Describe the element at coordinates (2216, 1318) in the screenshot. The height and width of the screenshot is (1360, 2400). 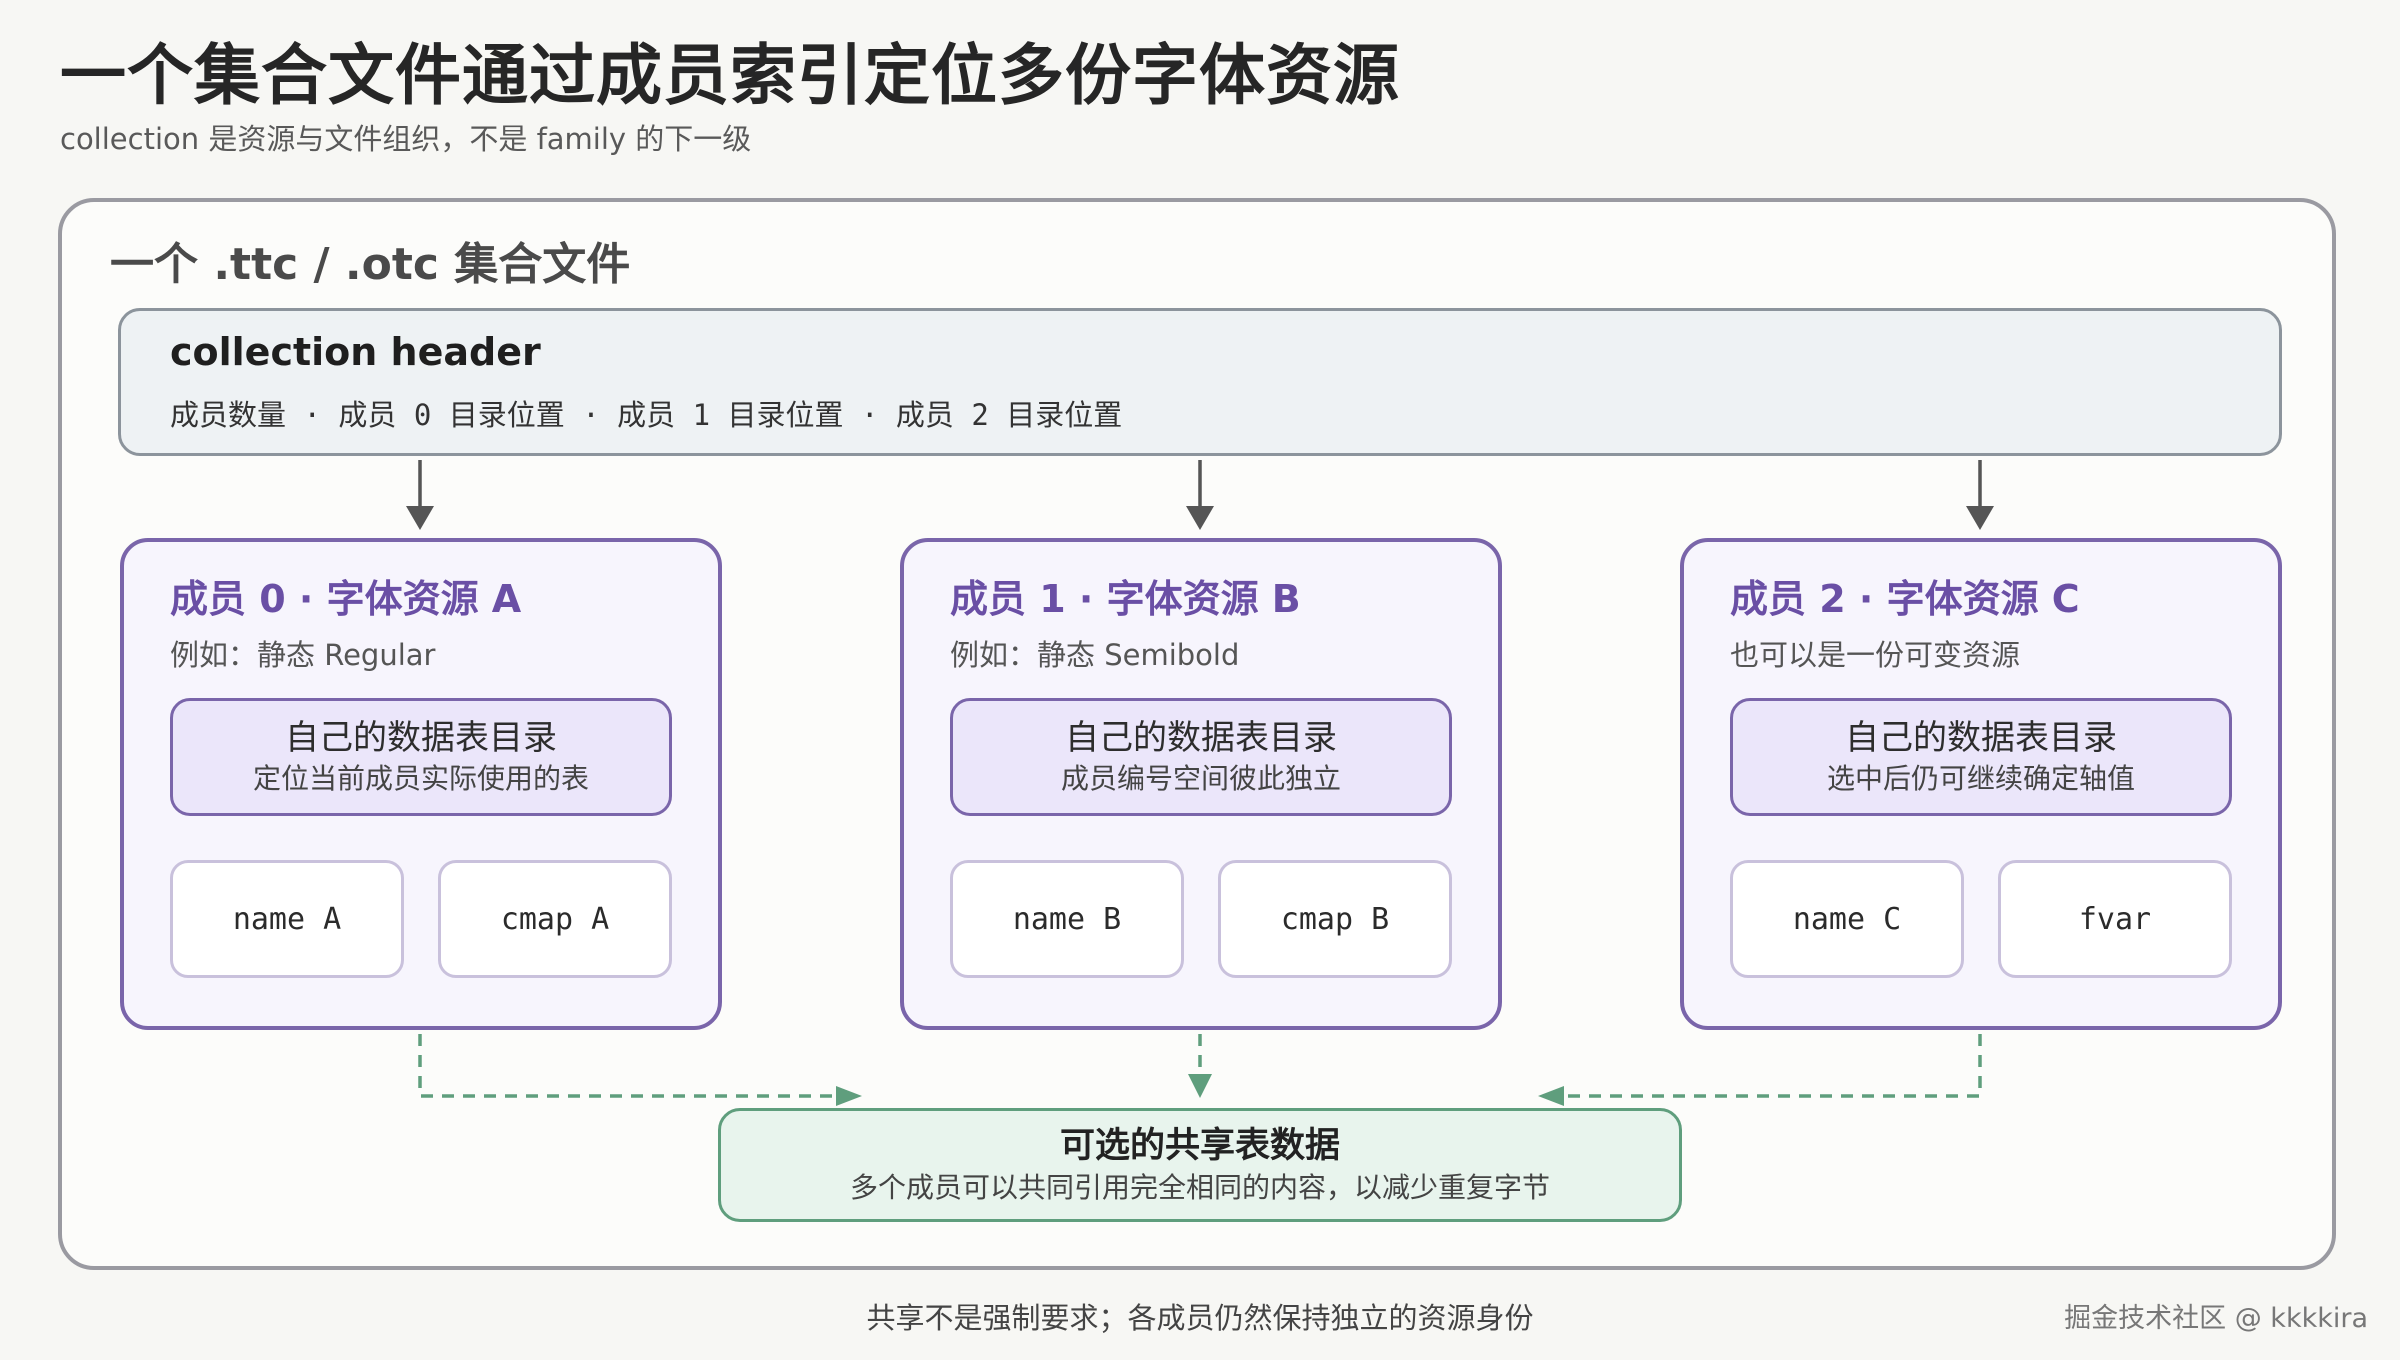
I see `watermark: 掘金技术社区 @ kkkkira` at that location.